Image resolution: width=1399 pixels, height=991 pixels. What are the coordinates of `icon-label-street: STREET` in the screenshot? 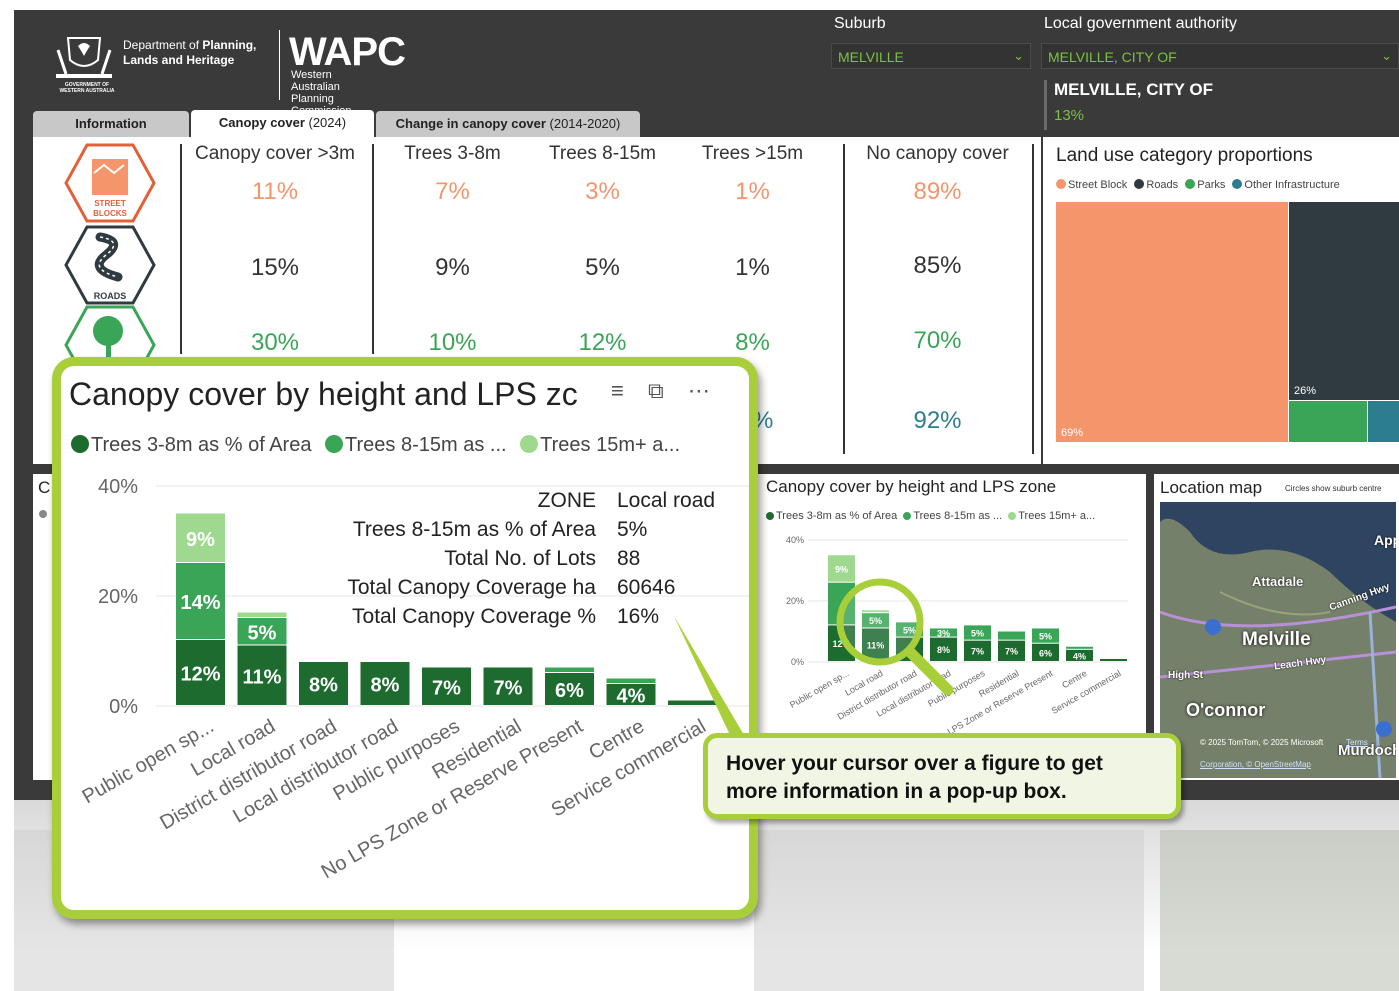 It's located at (110, 203).